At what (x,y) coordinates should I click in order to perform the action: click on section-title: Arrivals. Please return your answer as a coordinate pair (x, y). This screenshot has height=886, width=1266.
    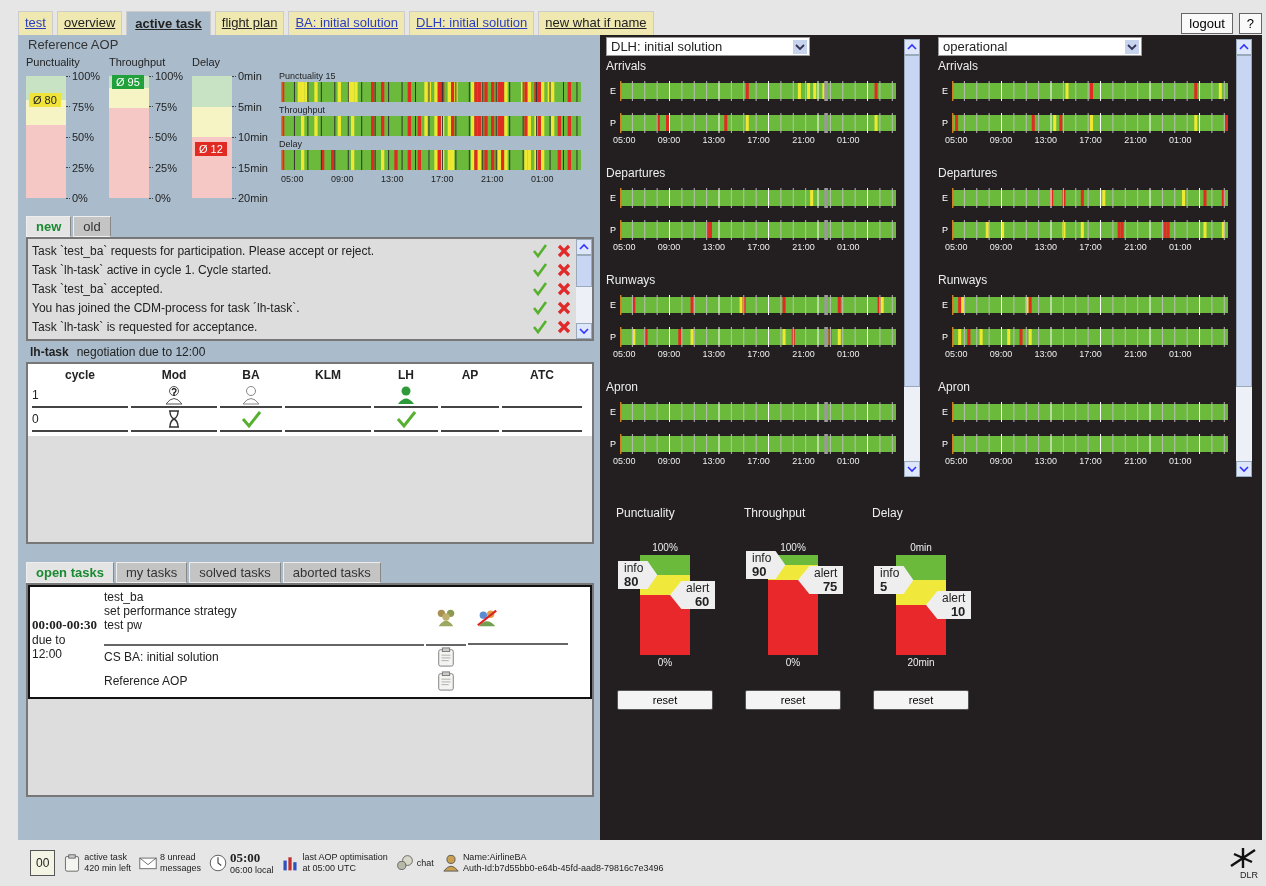
    Looking at the image, I should click on (626, 66).